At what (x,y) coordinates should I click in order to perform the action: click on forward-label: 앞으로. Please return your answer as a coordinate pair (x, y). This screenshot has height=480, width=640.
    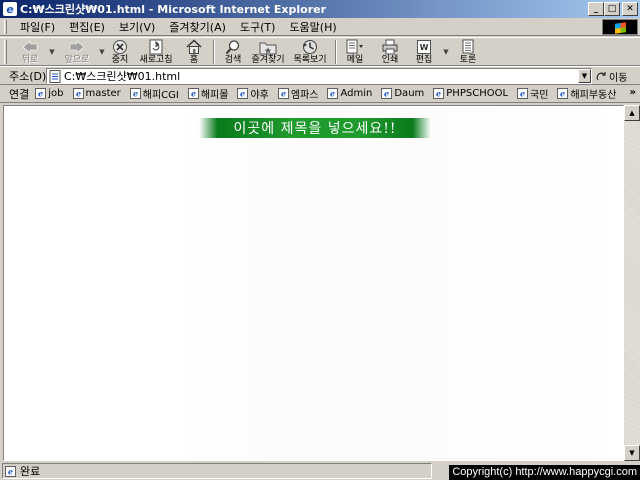
    Looking at the image, I should click on (77, 60).